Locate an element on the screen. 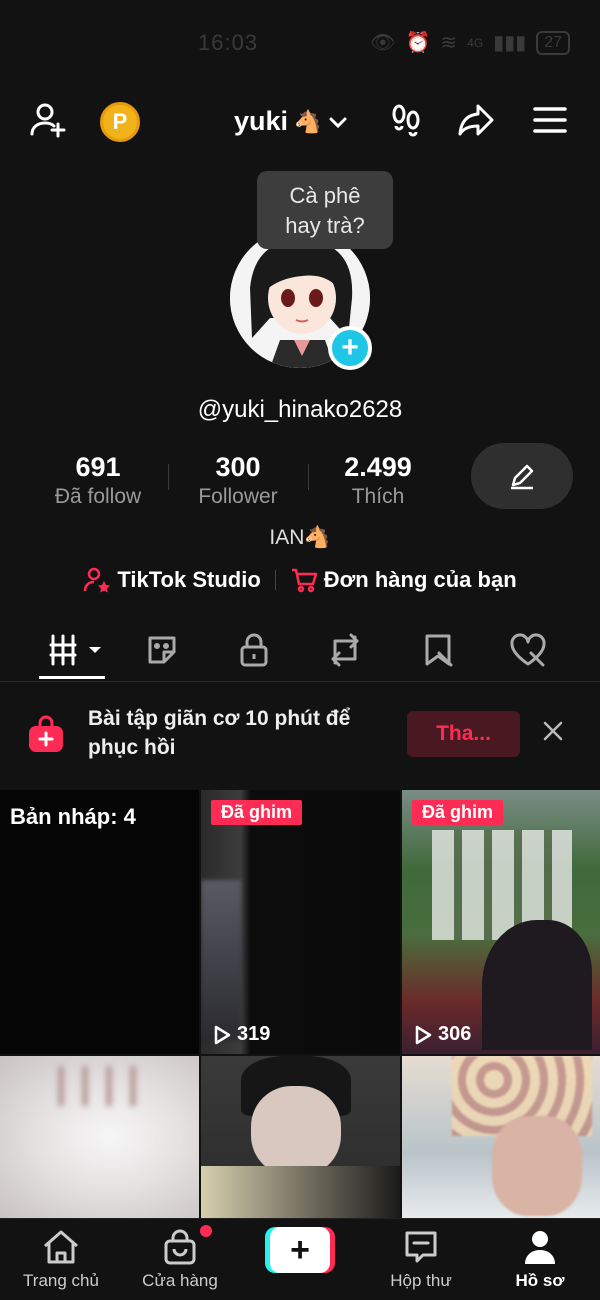  links-divider is located at coordinates (275, 580).